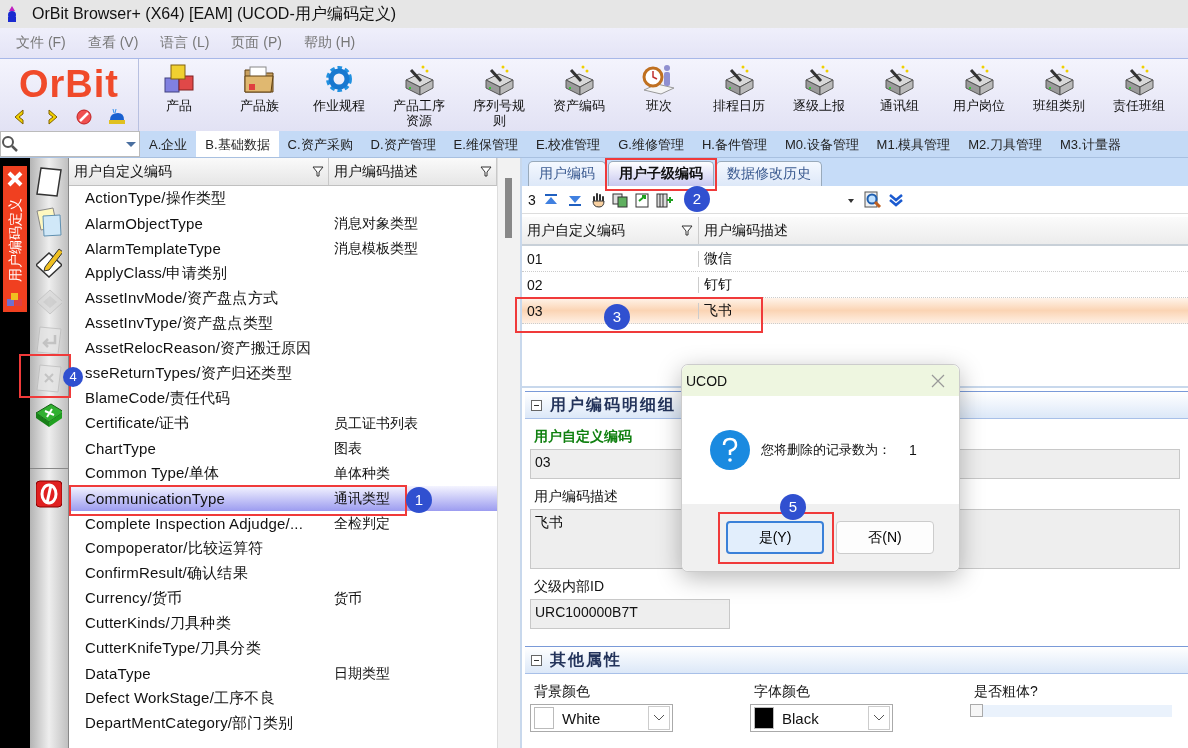  Describe the element at coordinates (69, 84) in the screenshot. I see `logo: OrBit` at that location.